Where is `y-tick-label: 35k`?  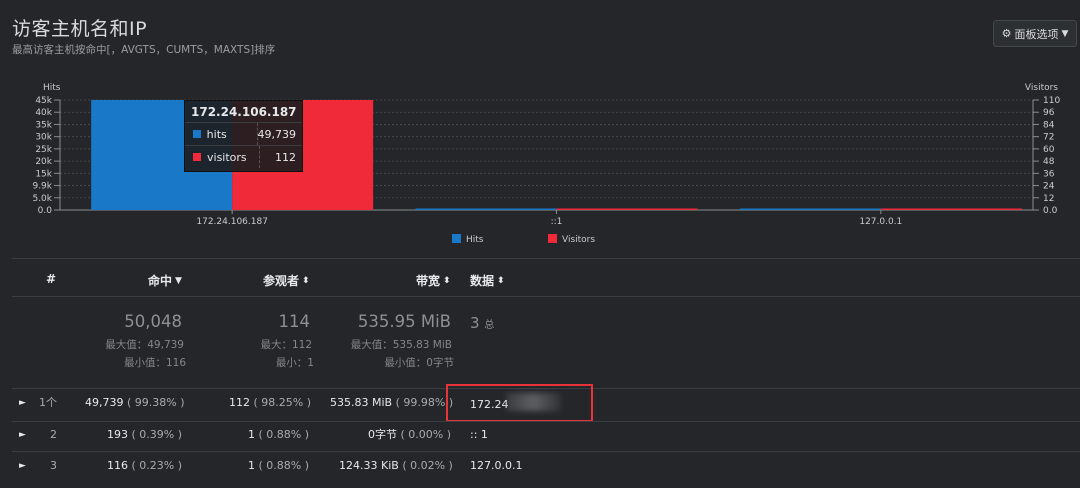
y-tick-label: 35k is located at coordinates (43, 125).